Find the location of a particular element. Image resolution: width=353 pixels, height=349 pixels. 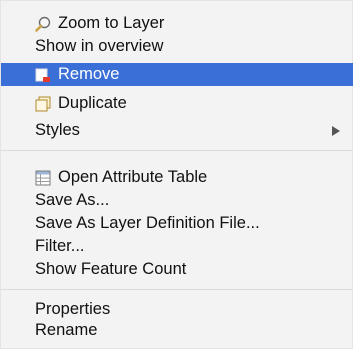

menu-item-styles: Styles is located at coordinates (177, 130).